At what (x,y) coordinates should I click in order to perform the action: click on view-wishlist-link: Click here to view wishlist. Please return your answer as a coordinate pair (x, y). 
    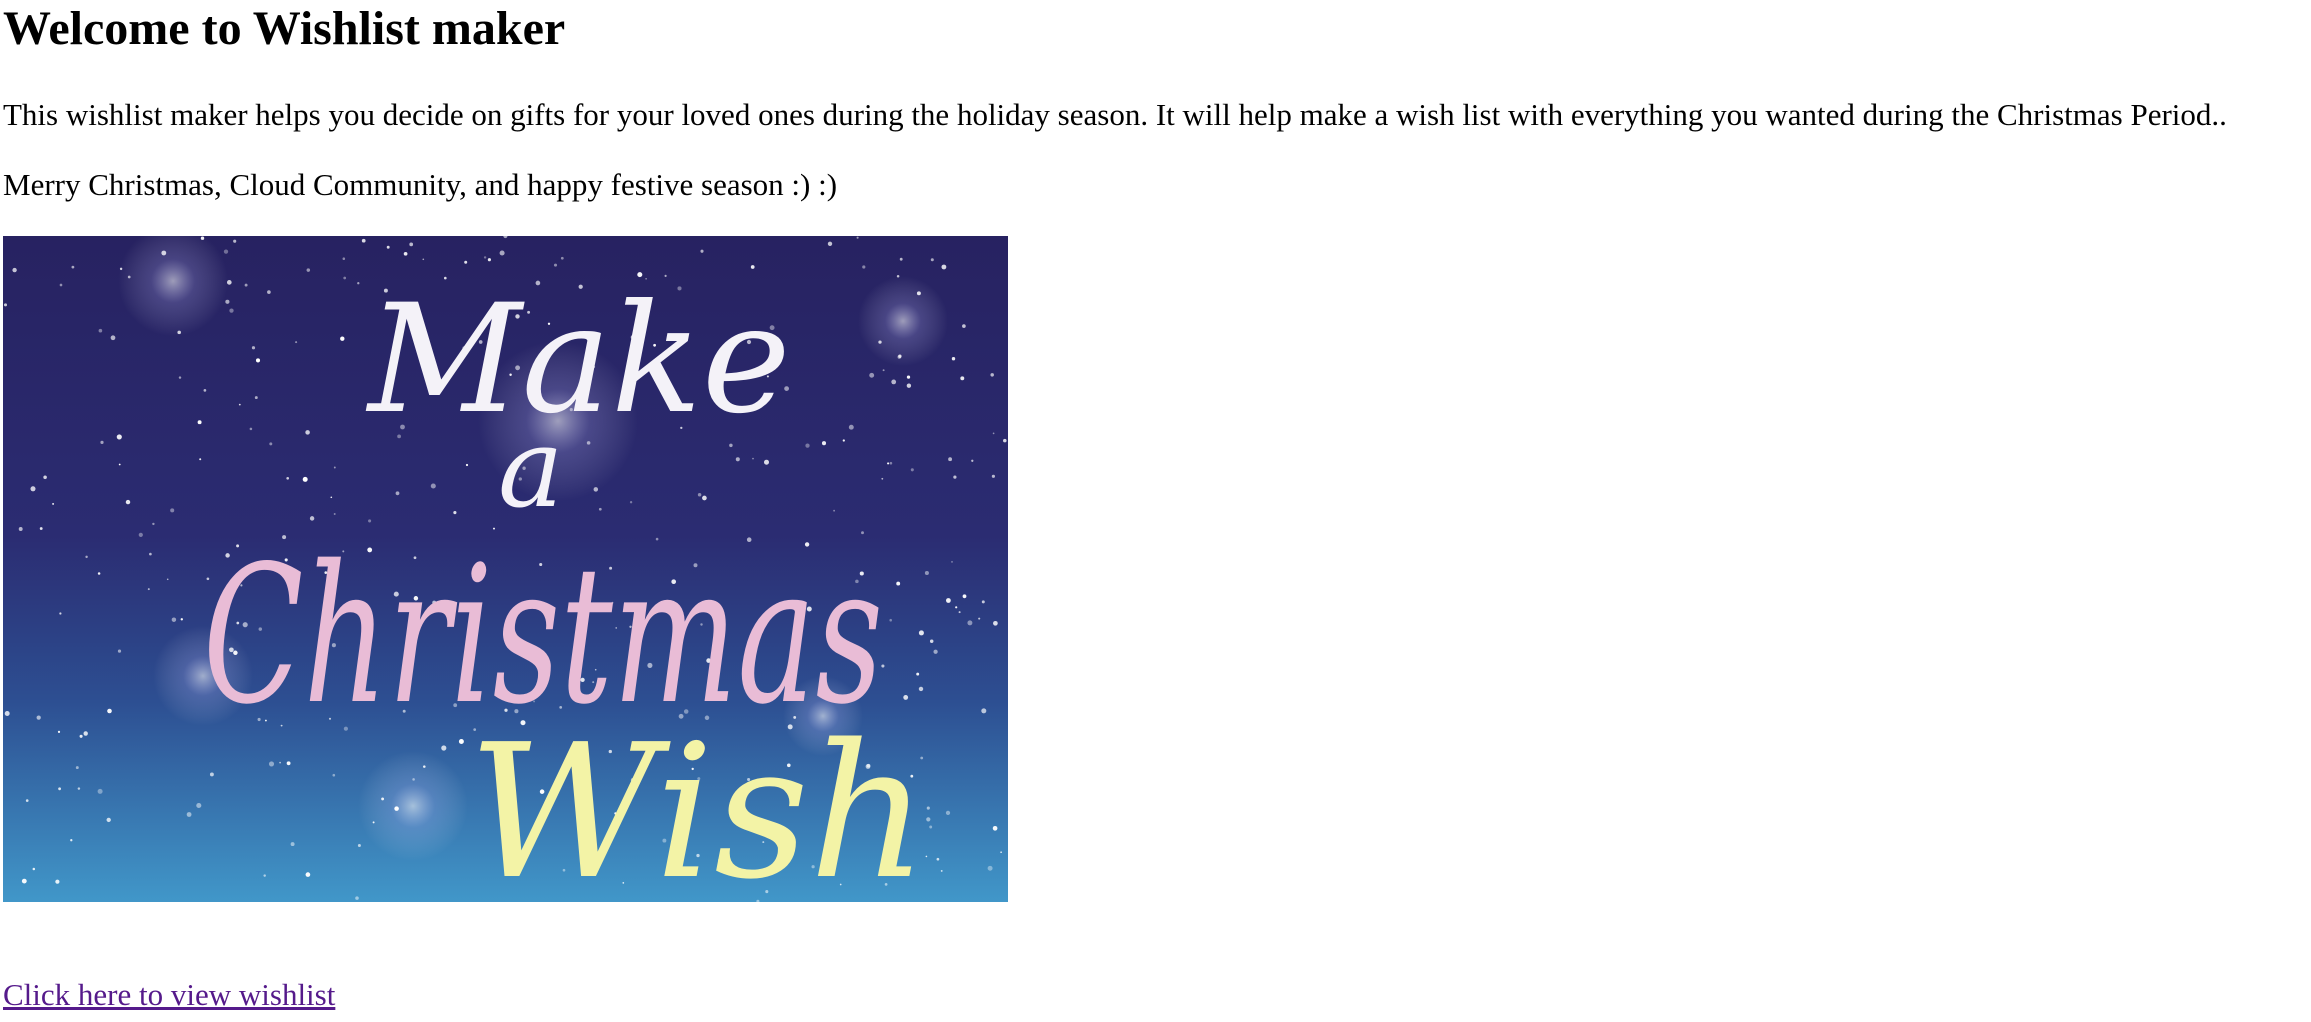
    Looking at the image, I should click on (169, 995).